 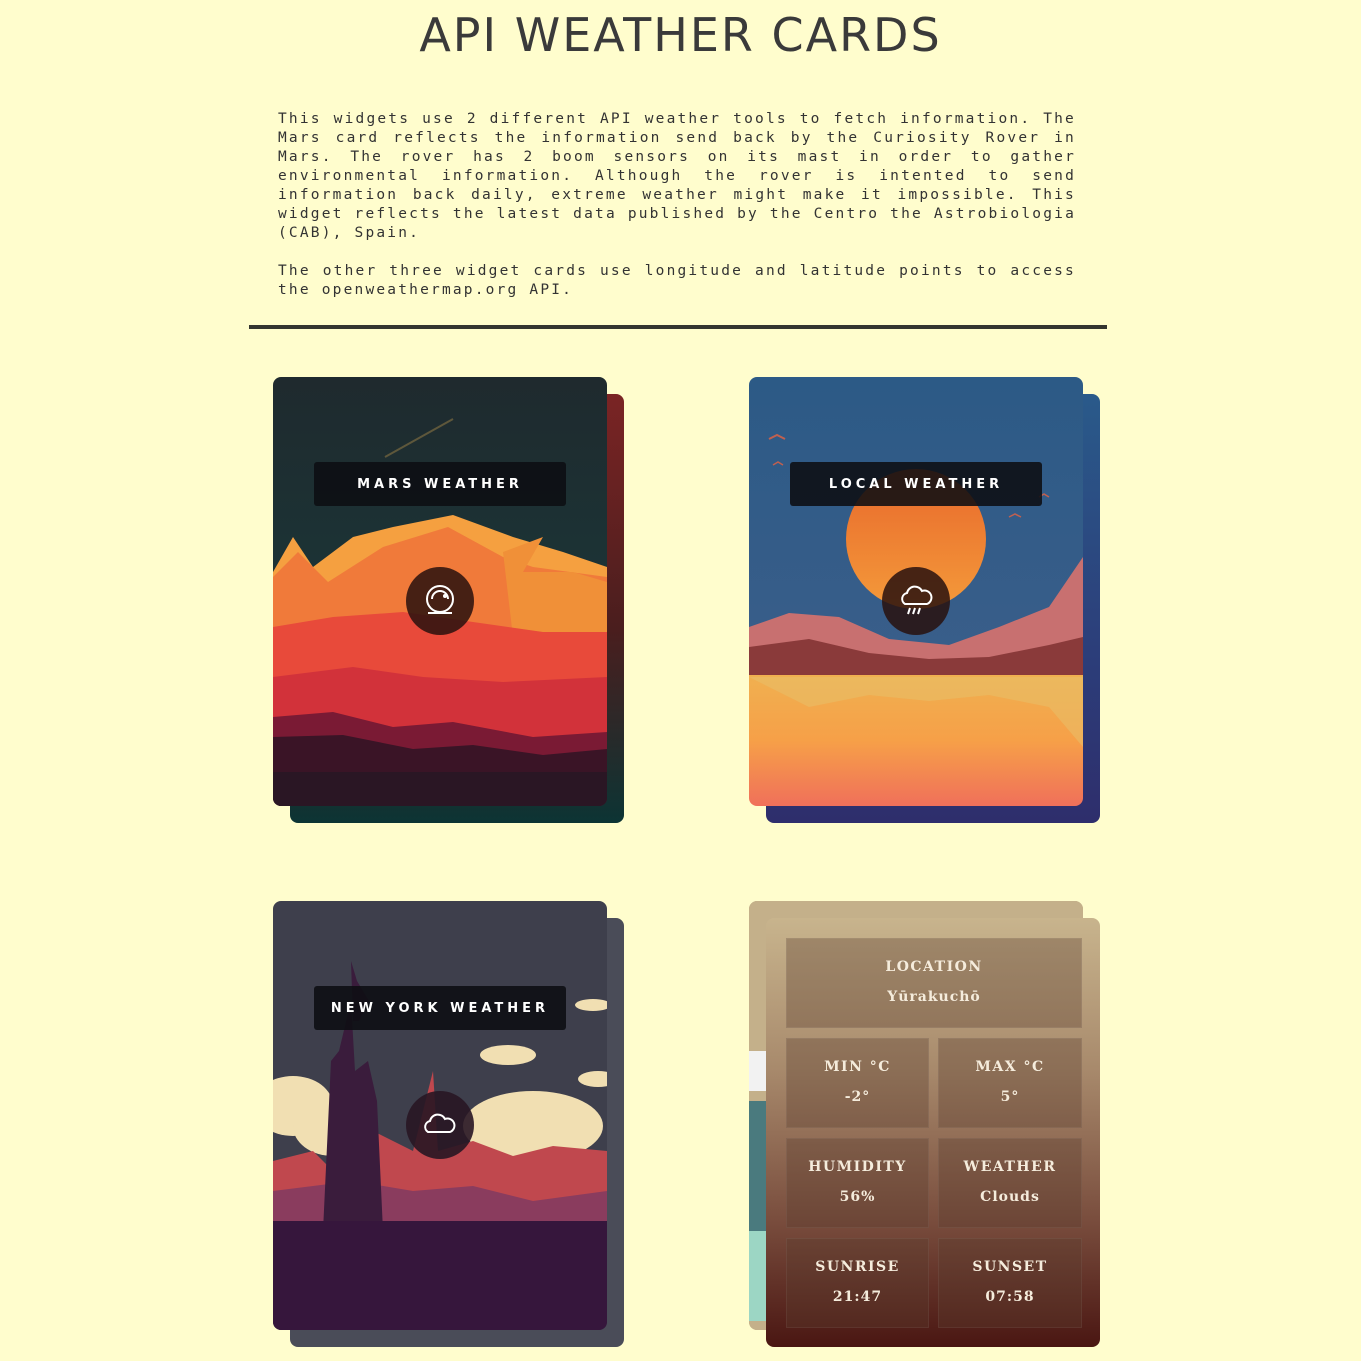 I want to click on location-value: Yūrakuchō, so click(x=934, y=997).